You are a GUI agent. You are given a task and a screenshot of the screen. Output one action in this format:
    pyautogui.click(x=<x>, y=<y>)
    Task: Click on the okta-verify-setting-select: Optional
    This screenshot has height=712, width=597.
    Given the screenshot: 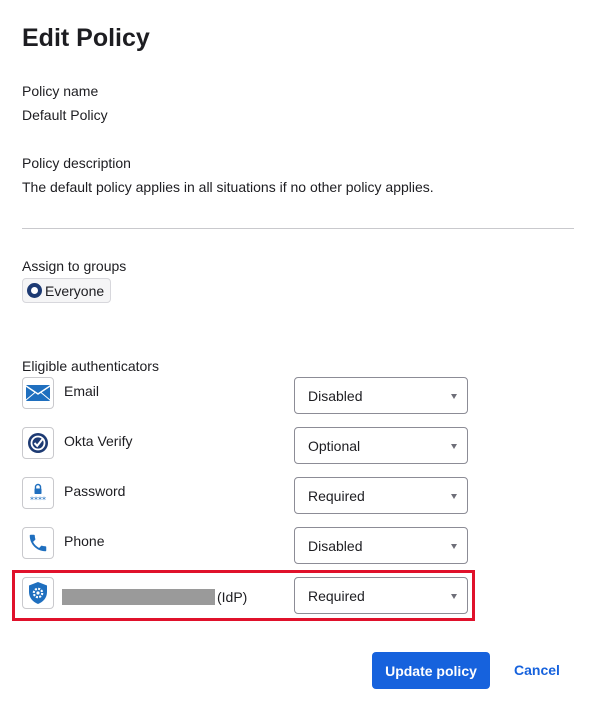 What is the action you would take?
    pyautogui.click(x=381, y=445)
    